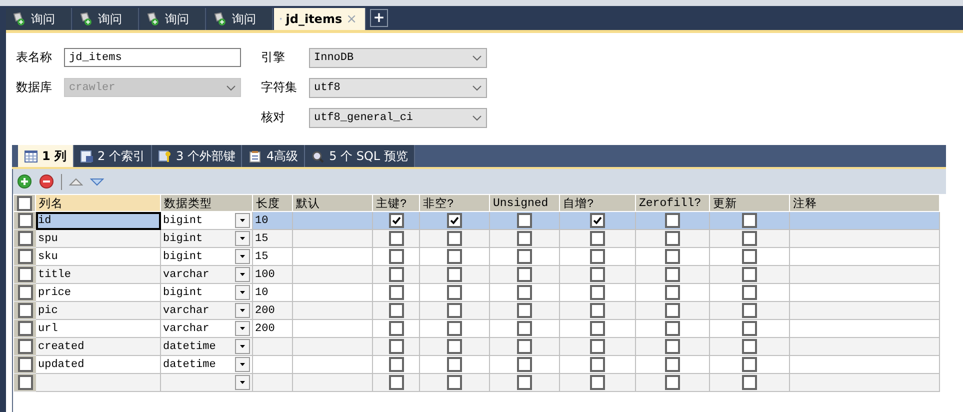 The width and height of the screenshot is (963, 412). I want to click on column-header: 默认, so click(332, 203).